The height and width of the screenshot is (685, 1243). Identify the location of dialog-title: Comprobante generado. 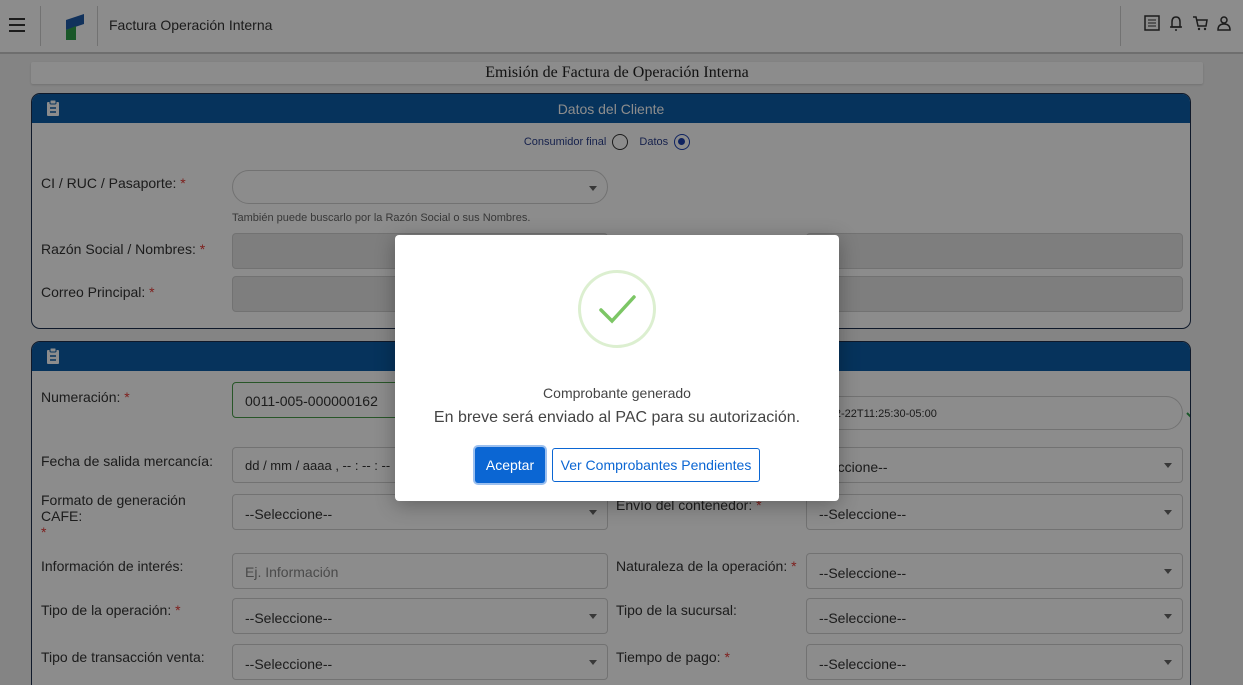
(617, 393).